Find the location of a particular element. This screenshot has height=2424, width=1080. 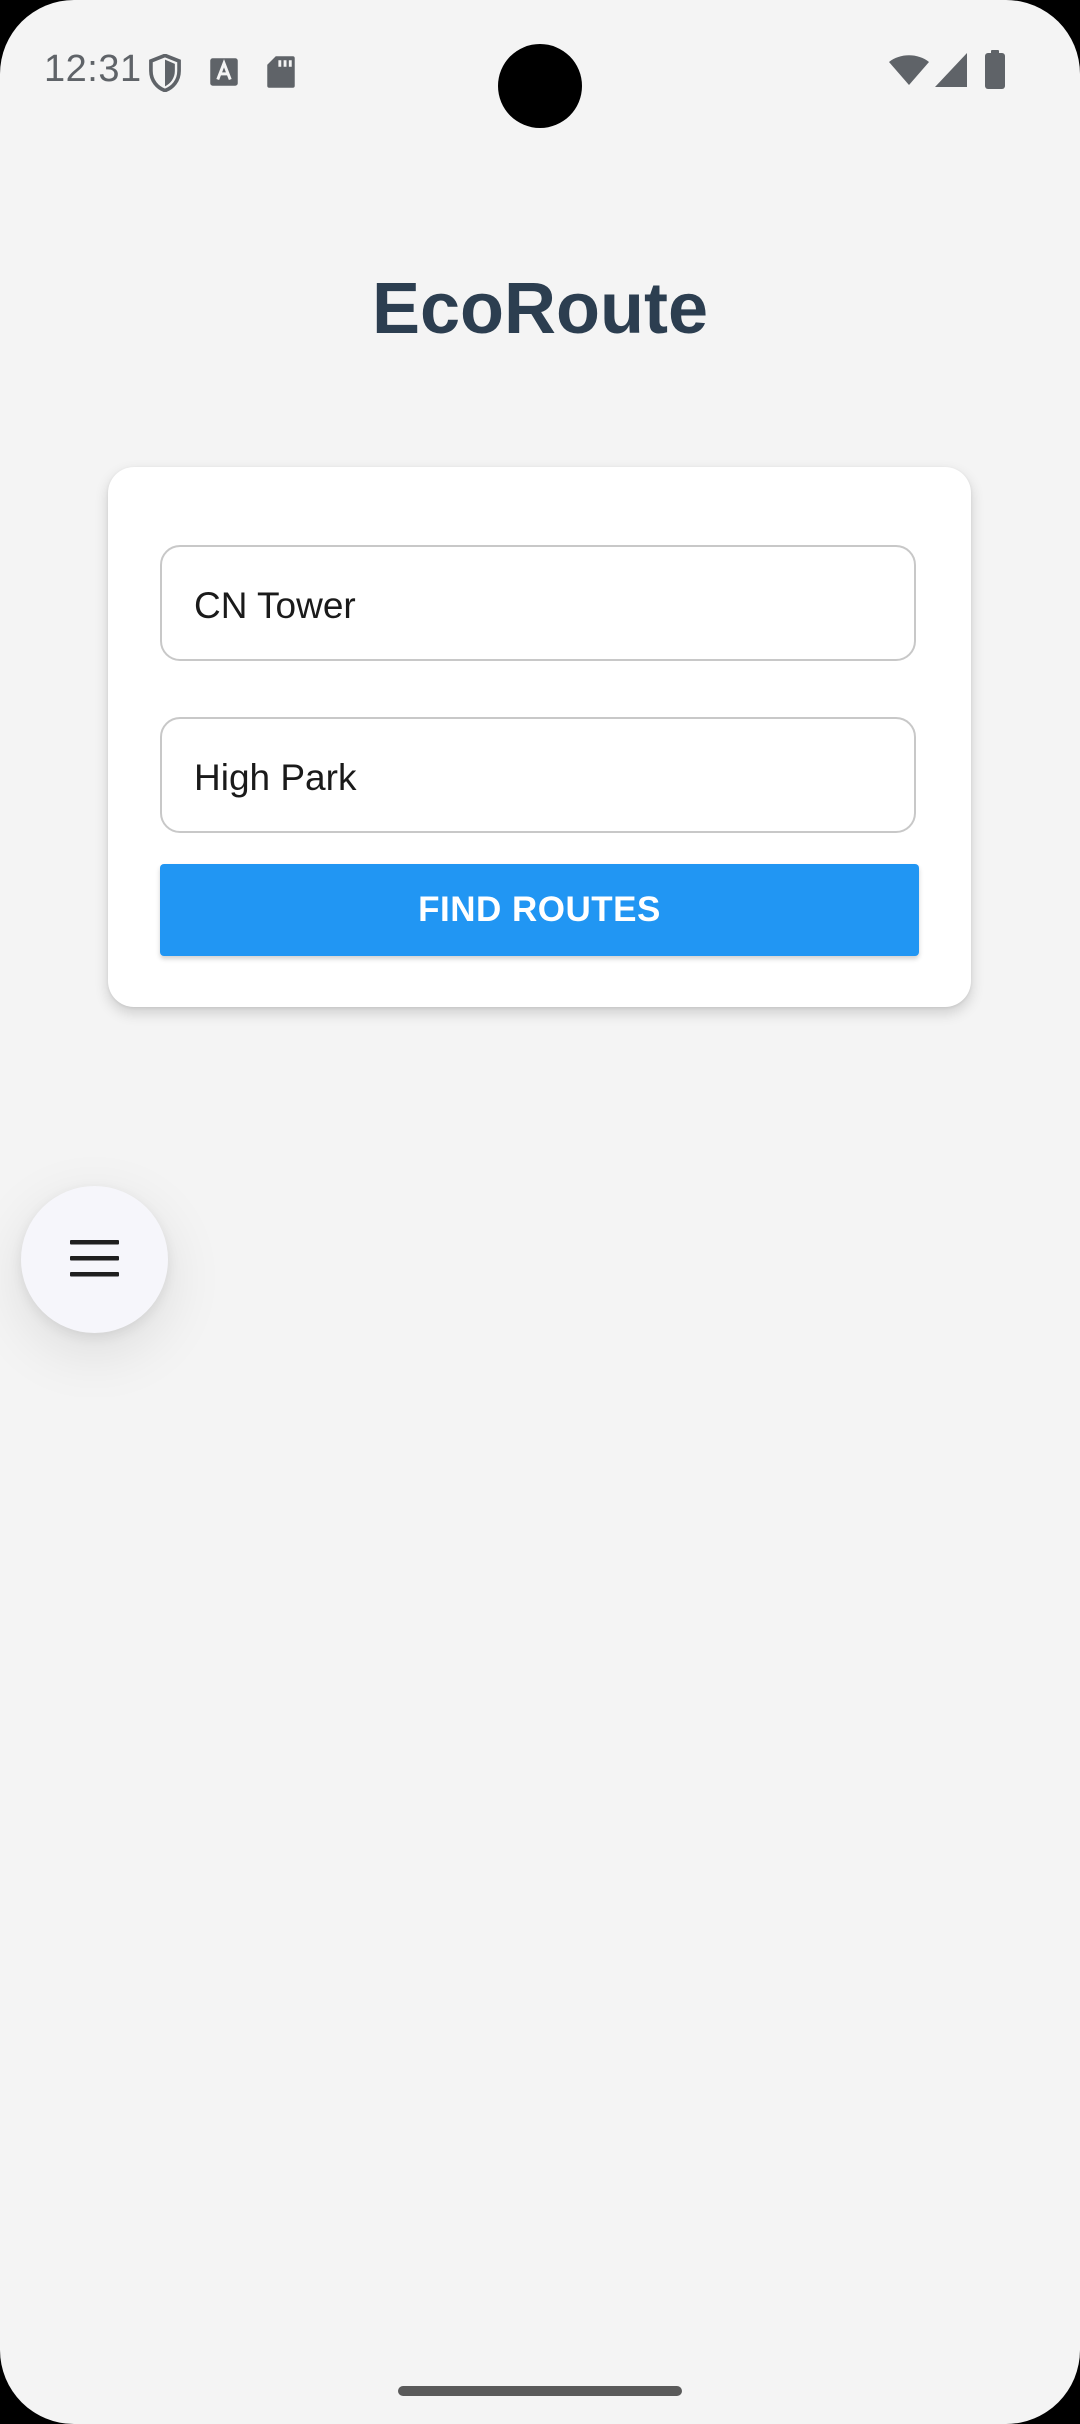

find-routes-button: FIND ROUTES is located at coordinates (539, 910).